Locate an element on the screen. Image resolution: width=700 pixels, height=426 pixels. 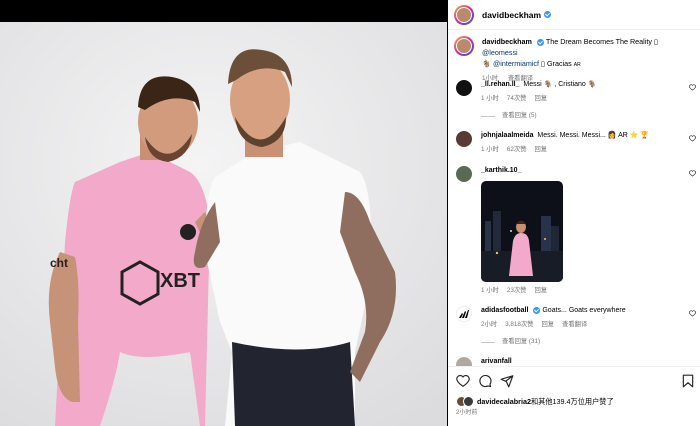
author-avatar is located at coordinates (464, 14).